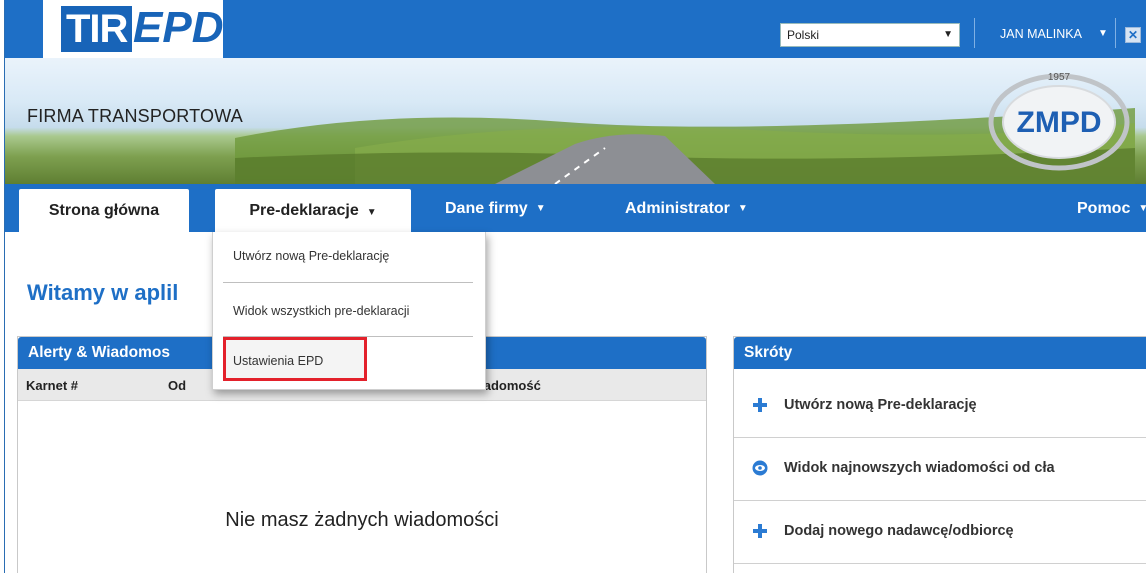  I want to click on tab-administrator-label: Administrator, so click(677, 208).